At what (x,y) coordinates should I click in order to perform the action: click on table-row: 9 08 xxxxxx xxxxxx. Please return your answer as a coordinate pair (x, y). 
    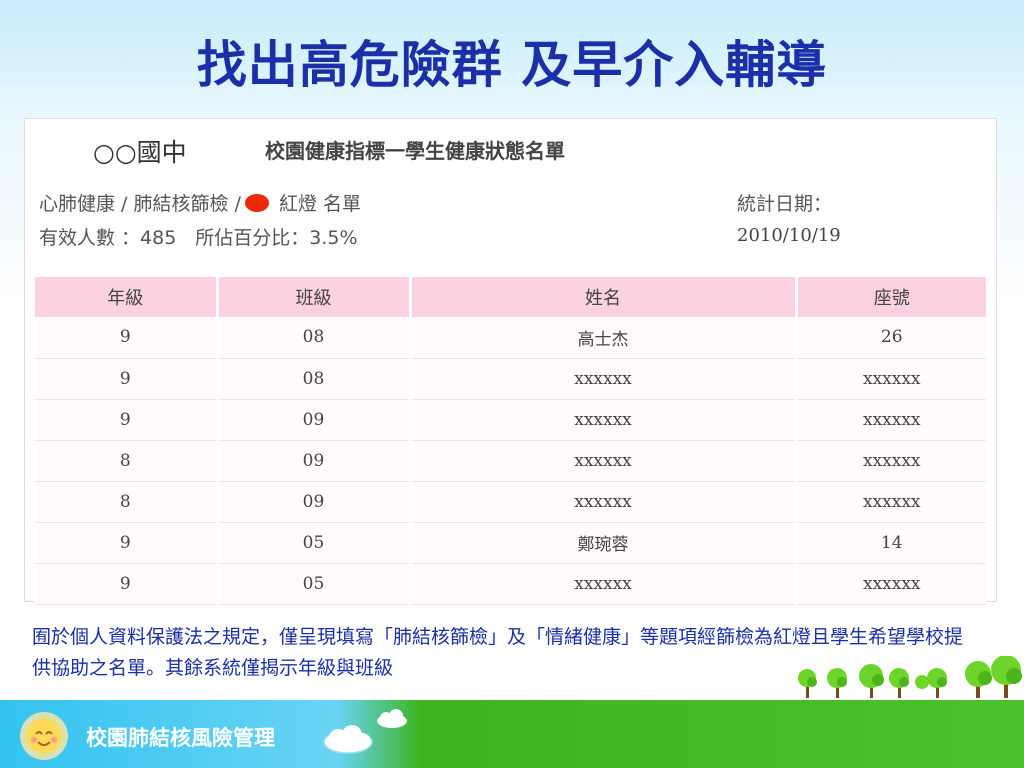
    Looking at the image, I should click on (510, 379).